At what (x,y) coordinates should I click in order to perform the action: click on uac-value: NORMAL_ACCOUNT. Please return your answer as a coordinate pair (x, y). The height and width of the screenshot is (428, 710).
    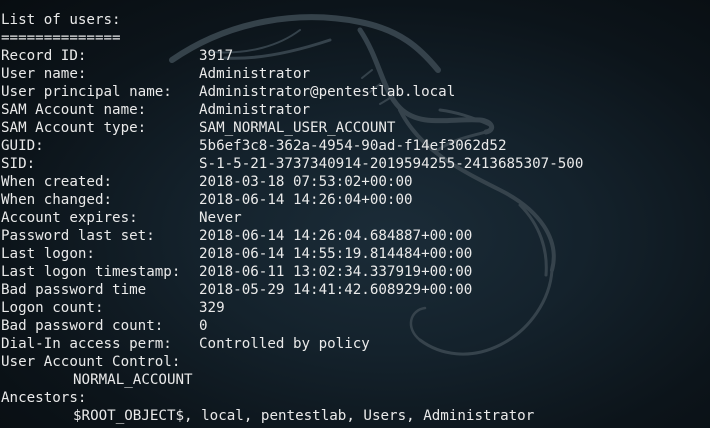
    Looking at the image, I should click on (133, 380).